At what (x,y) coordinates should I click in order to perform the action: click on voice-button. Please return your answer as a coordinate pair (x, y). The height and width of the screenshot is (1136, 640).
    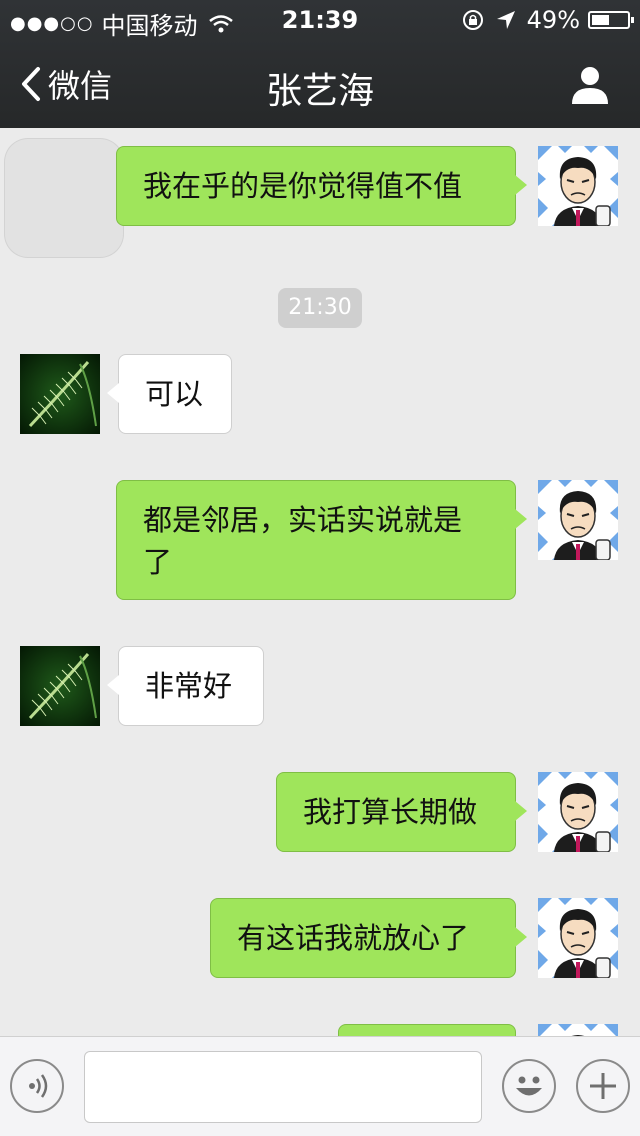
    Looking at the image, I should click on (37, 1086).